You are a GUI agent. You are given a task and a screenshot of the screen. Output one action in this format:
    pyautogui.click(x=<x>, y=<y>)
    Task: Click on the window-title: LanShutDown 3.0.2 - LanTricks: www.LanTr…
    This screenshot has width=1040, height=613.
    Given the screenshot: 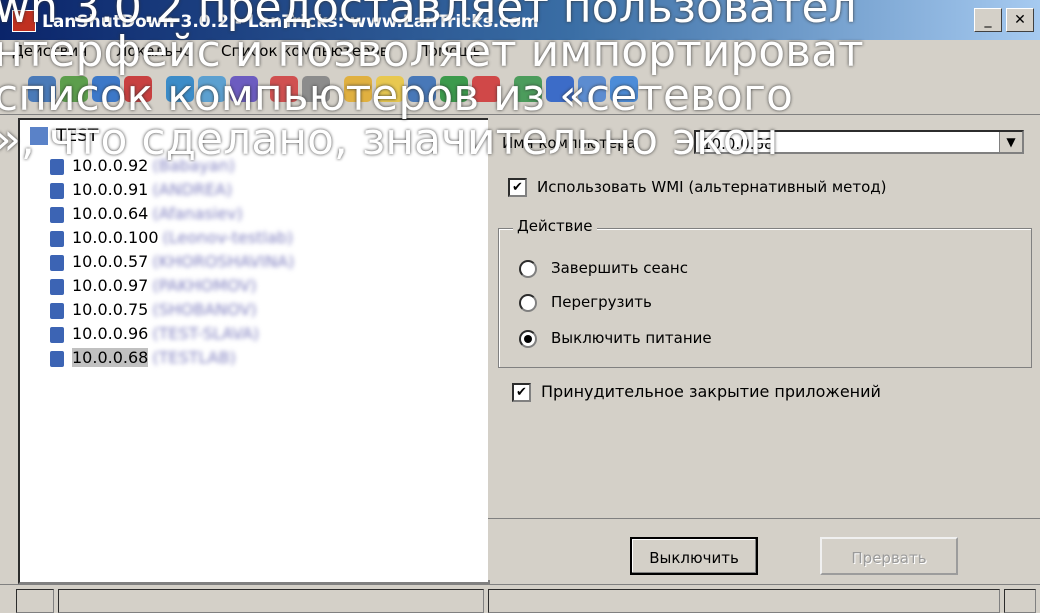 What is the action you would take?
    pyautogui.click(x=290, y=22)
    